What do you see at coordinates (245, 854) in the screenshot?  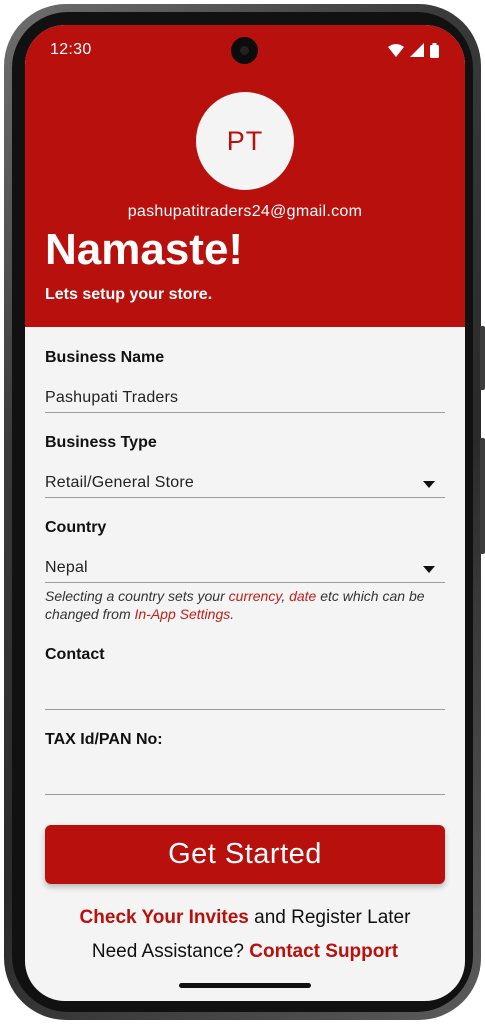 I see `get-started-button: Get Started` at bounding box center [245, 854].